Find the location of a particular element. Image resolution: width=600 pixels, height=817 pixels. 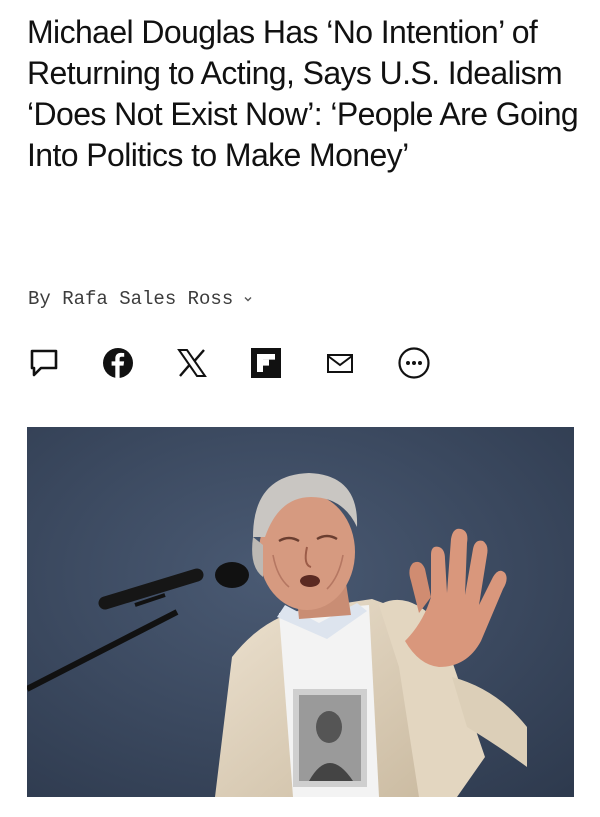

x-icon is located at coordinates (192, 363).